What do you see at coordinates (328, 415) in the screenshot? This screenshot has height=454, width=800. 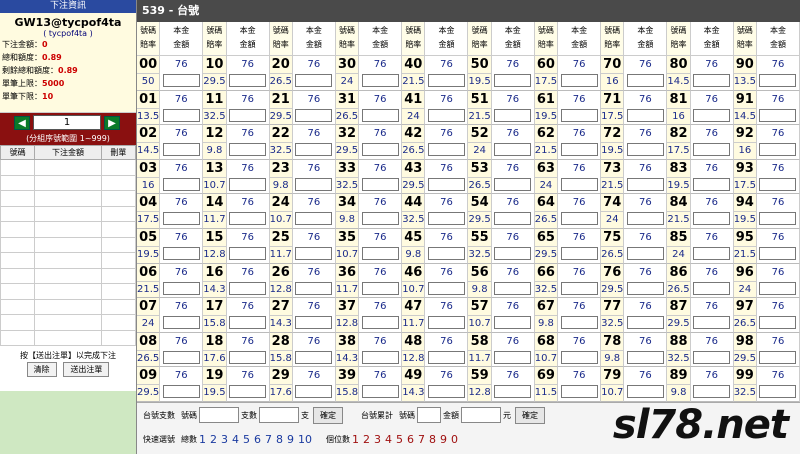 I see `confirm-button-1: 確定` at bounding box center [328, 415].